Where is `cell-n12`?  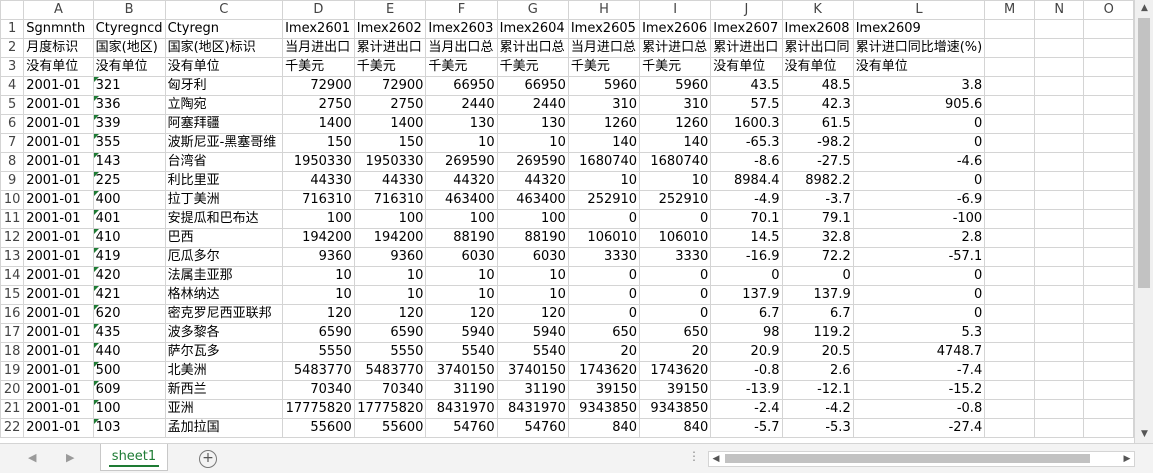
cell-n12 is located at coordinates (1059, 238).